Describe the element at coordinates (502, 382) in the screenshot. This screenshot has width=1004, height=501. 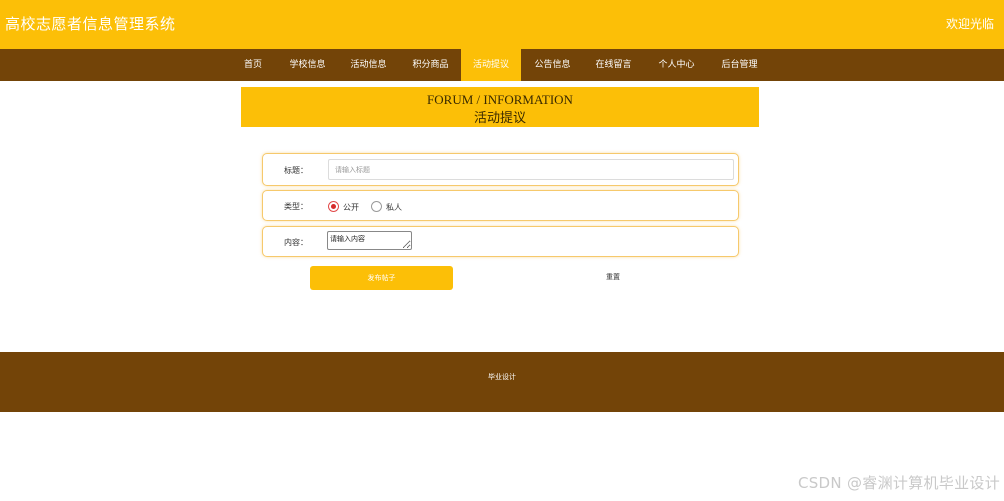
I see `page-footer: 毕业设计` at that location.